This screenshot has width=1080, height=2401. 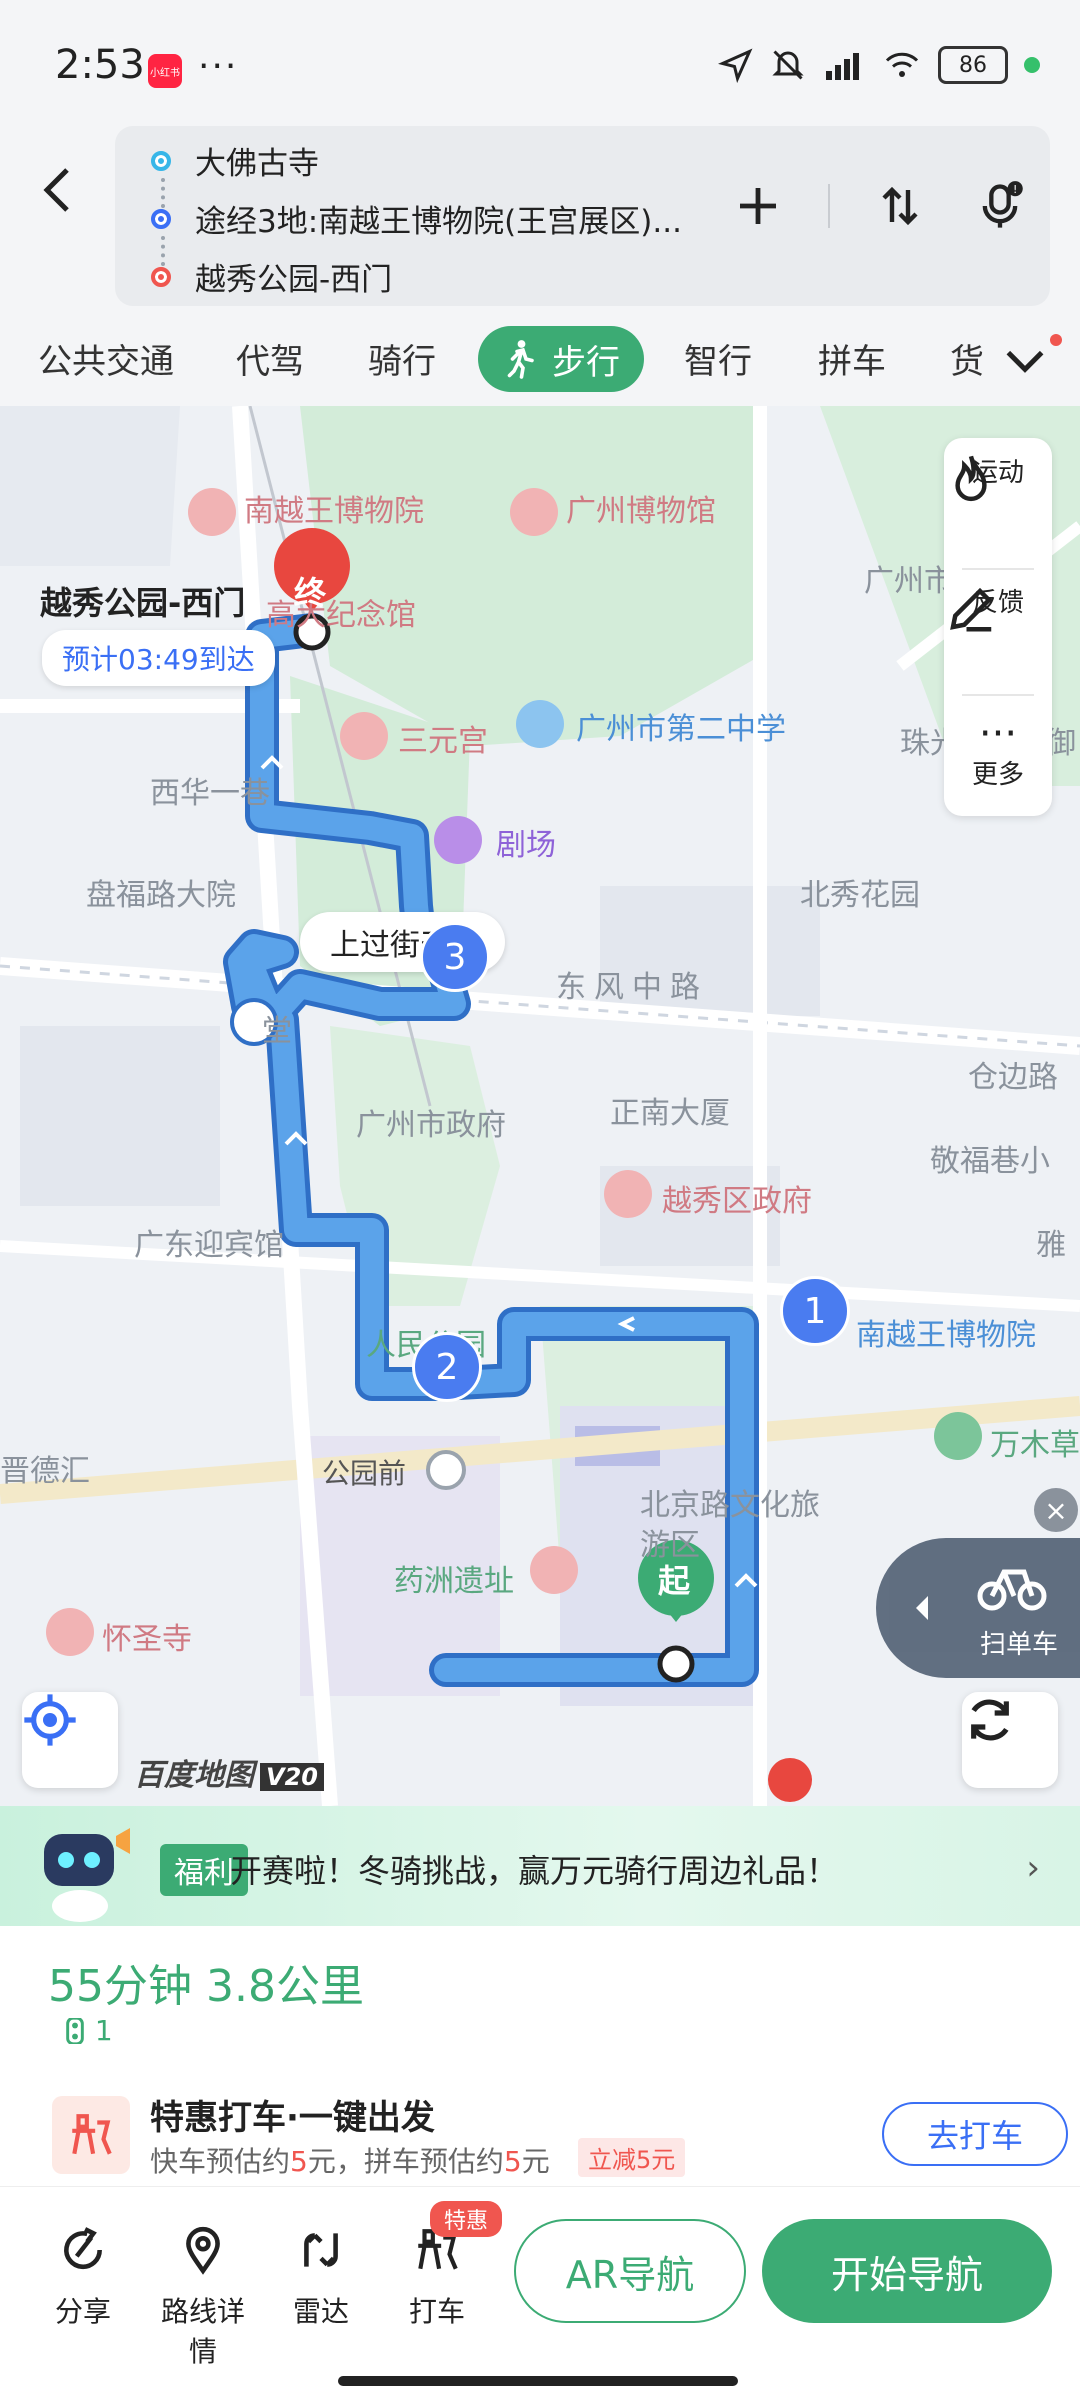 What do you see at coordinates (161, 160) in the screenshot?
I see `origin-dot-icon` at bounding box center [161, 160].